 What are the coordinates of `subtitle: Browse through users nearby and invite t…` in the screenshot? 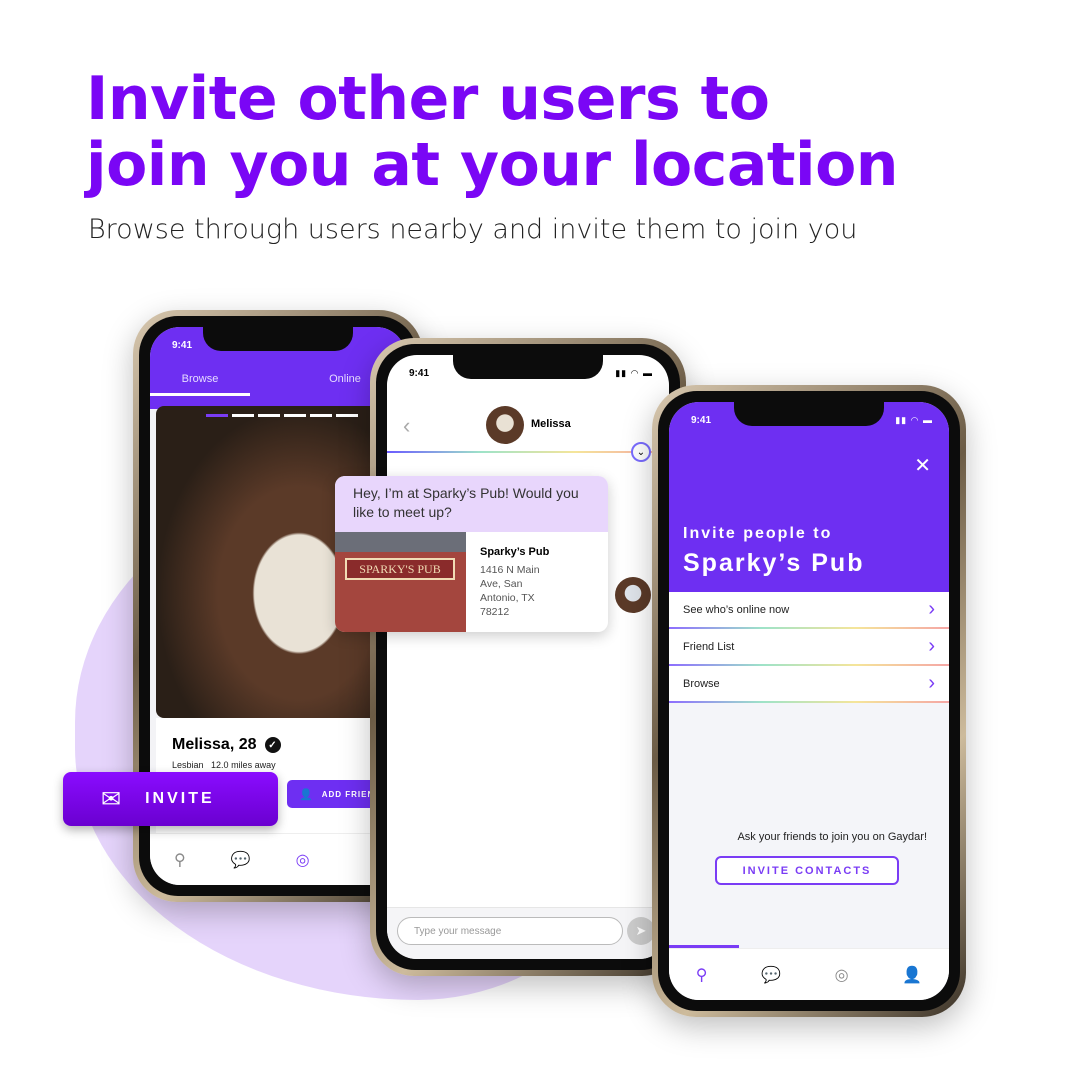 It's located at (473, 229).